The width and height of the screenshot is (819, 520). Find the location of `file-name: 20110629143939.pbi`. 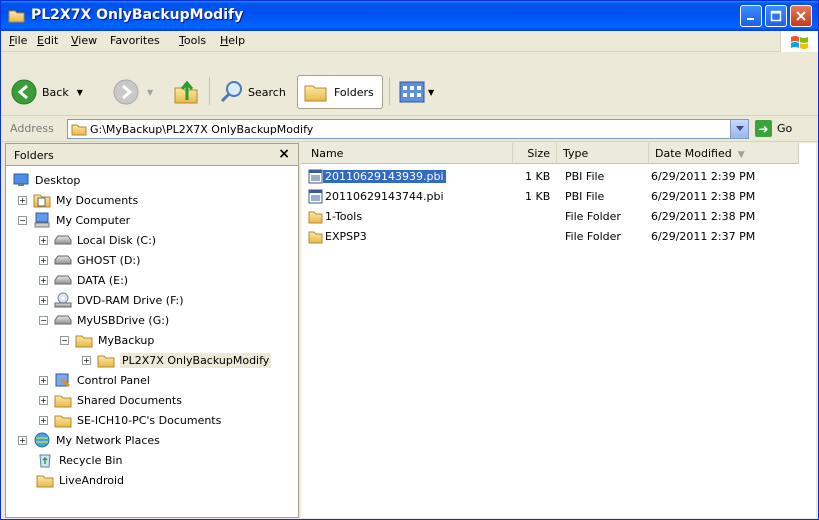

file-name: 20110629143939.pbi is located at coordinates (384, 176).